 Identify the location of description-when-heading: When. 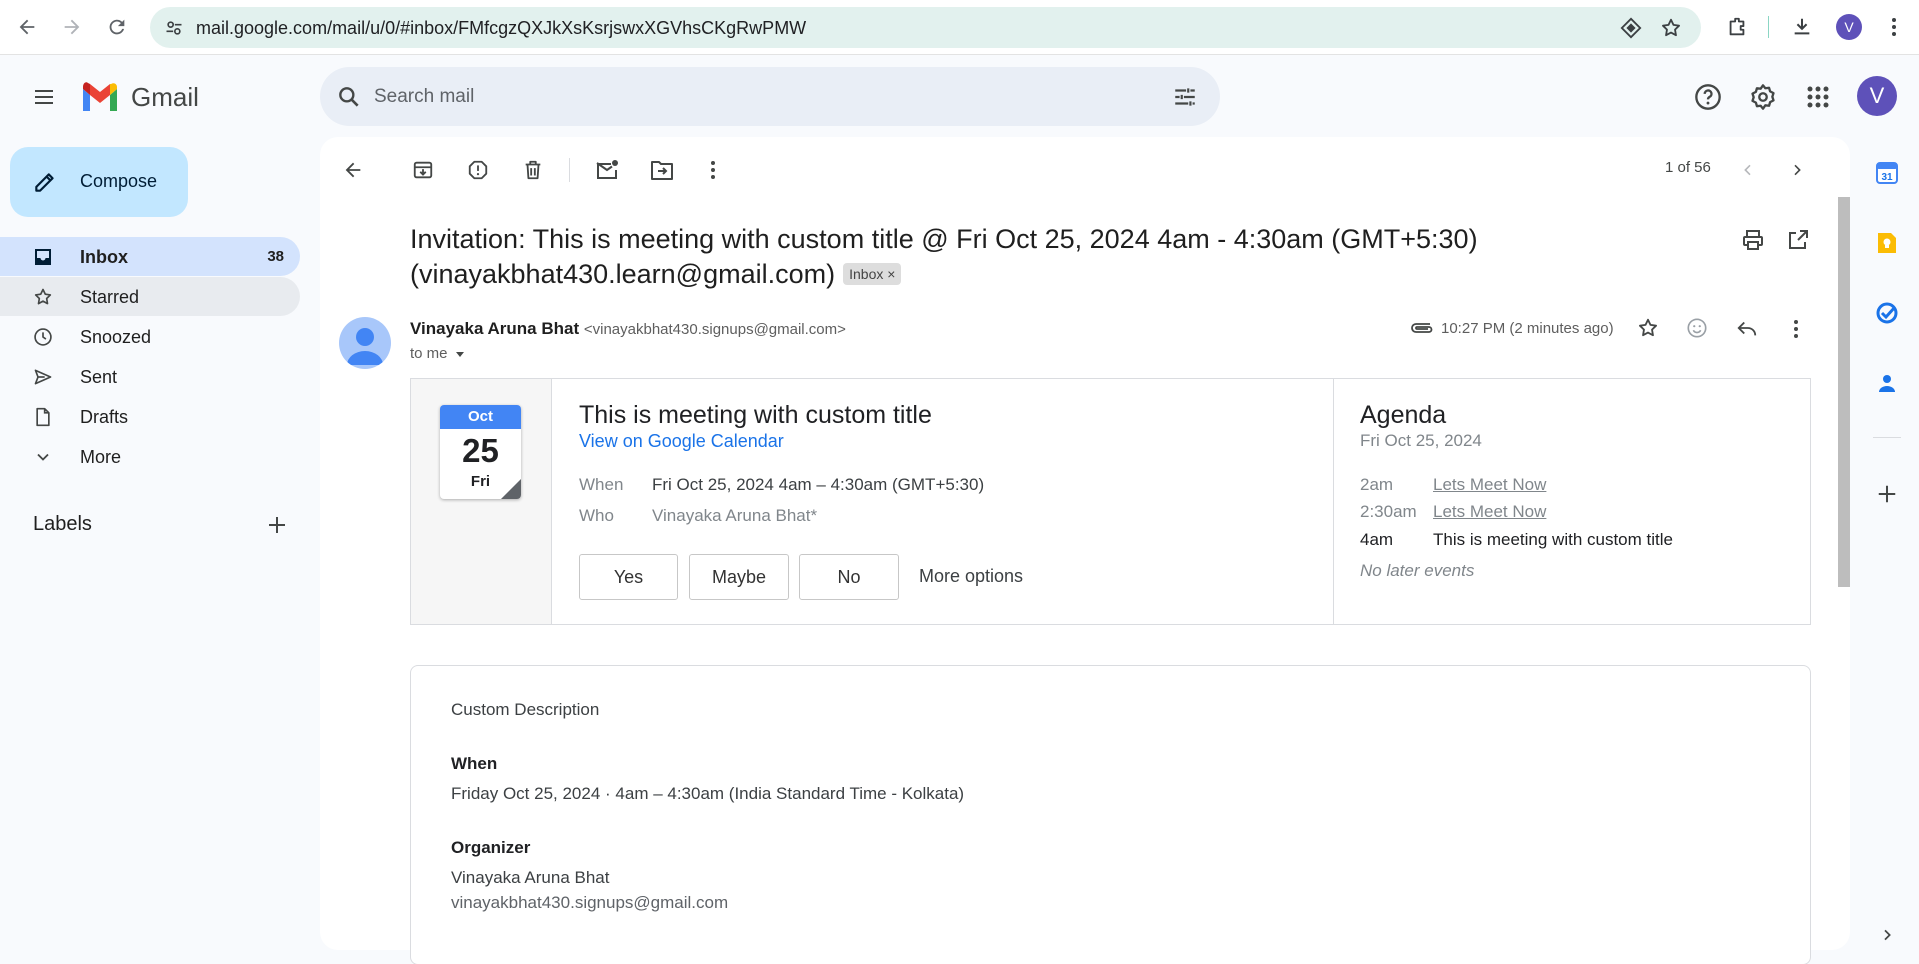
(474, 763).